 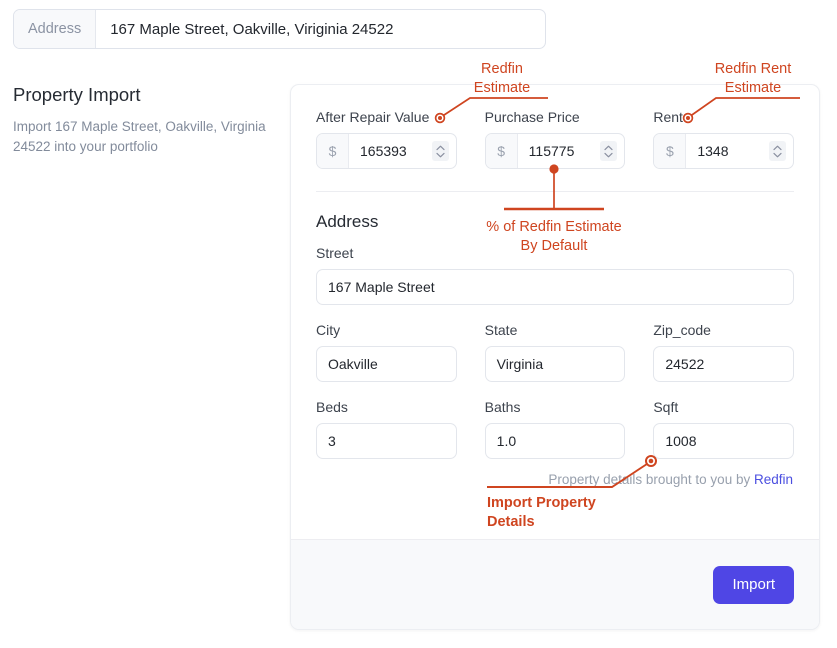 What do you see at coordinates (682, 330) in the screenshot?
I see `zip-code-label: Zip_code` at bounding box center [682, 330].